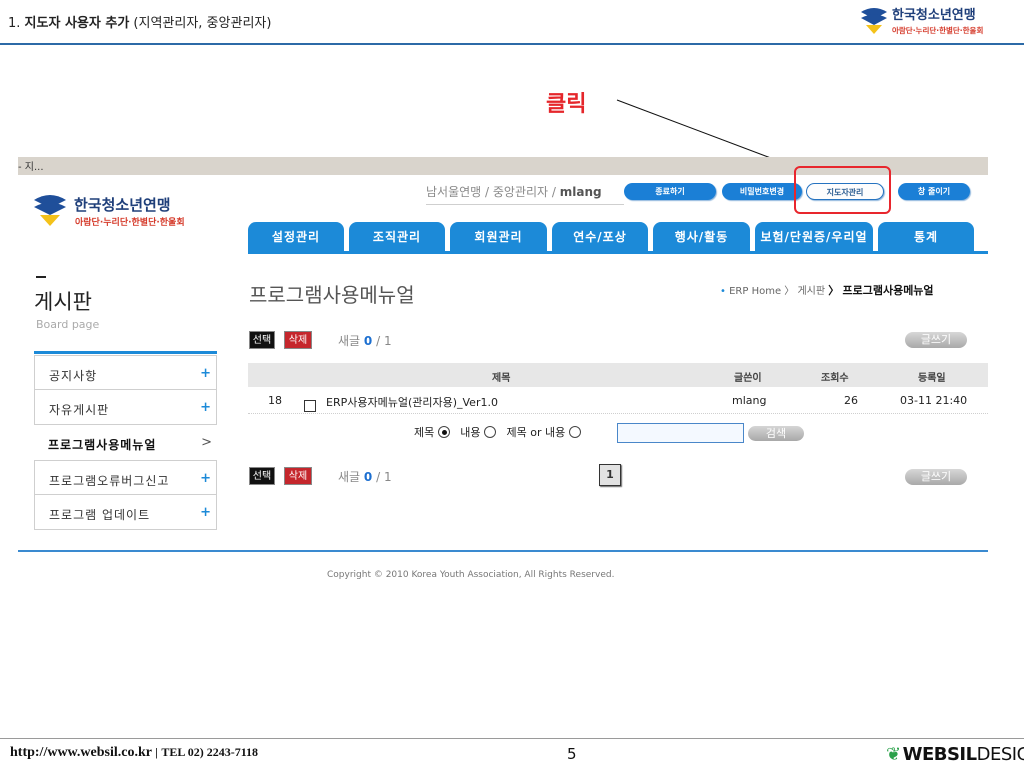 Image resolution: width=1024 pixels, height=768 pixels. Describe the element at coordinates (936, 340) in the screenshot. I see `write-button: 글쓰기` at that location.